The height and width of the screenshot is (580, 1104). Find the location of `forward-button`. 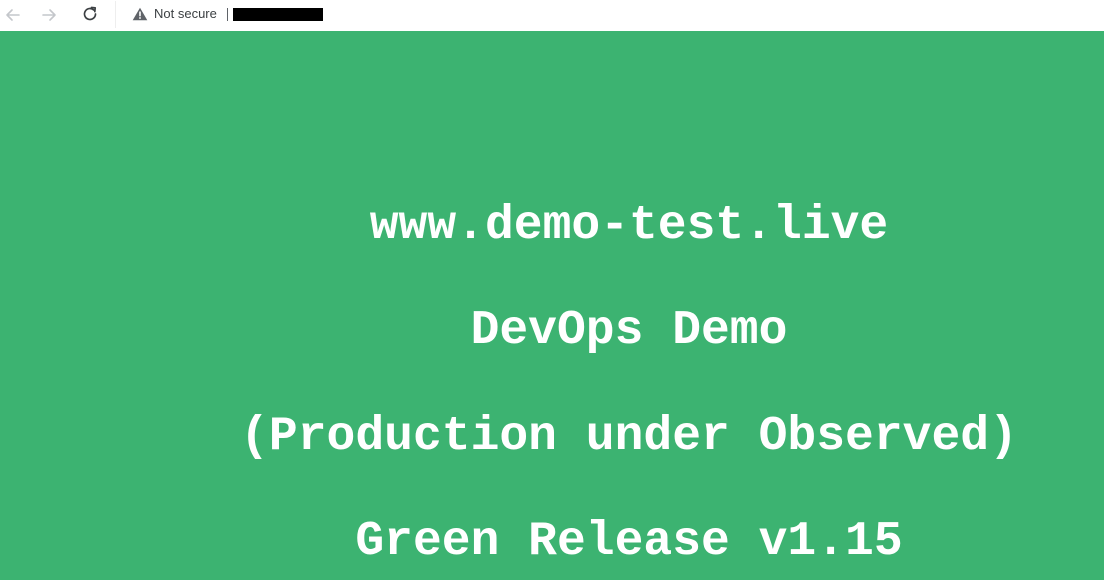

forward-button is located at coordinates (49, 15).